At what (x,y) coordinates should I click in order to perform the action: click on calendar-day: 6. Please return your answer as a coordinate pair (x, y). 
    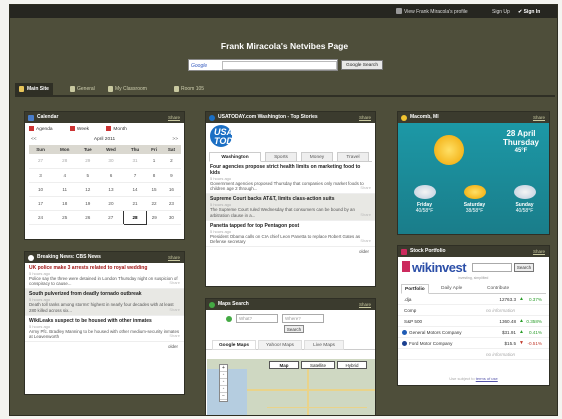
    Looking at the image, I should click on (111, 175).